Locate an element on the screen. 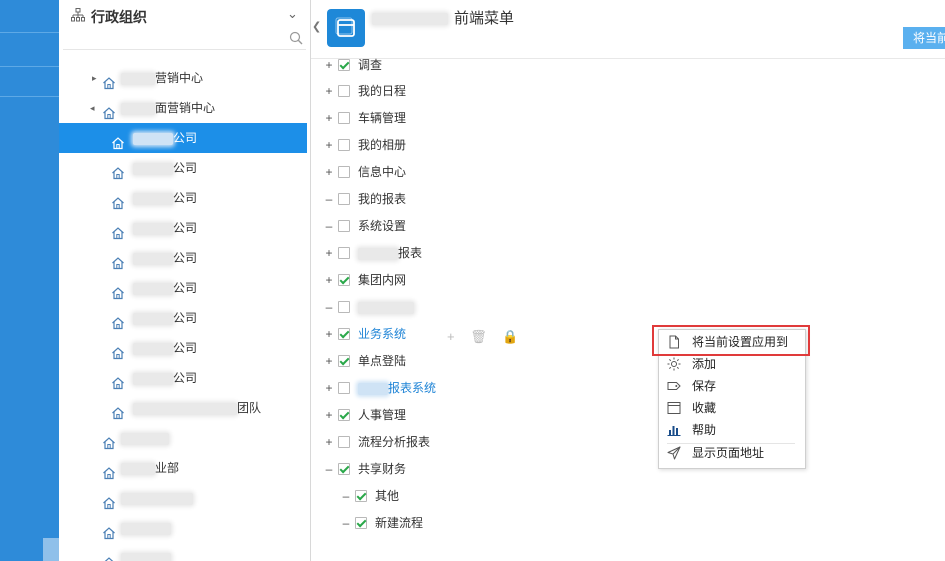 The image size is (945, 561). menu-item-label: 我的报表 is located at coordinates (382, 199).